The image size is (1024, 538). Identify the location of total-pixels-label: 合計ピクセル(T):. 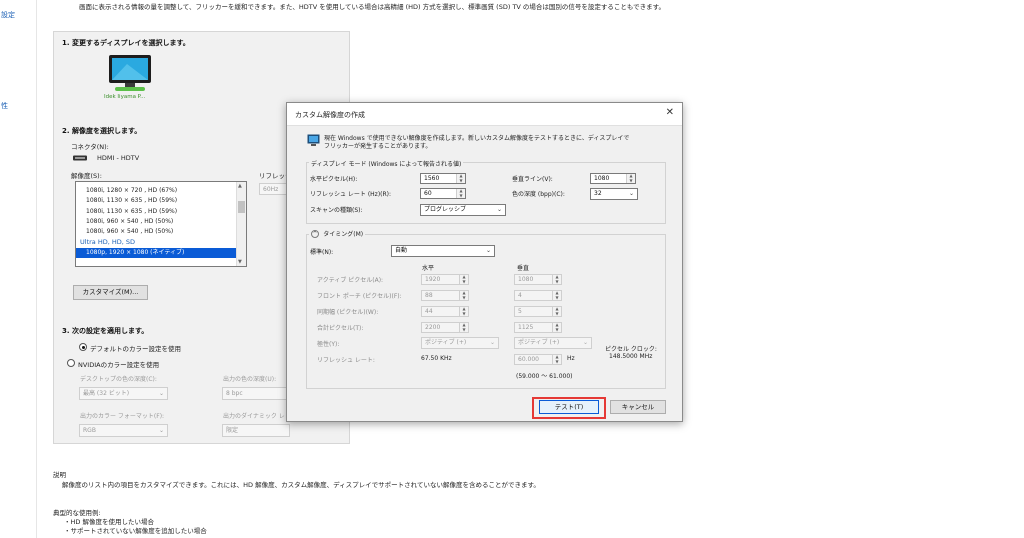
(340, 328).